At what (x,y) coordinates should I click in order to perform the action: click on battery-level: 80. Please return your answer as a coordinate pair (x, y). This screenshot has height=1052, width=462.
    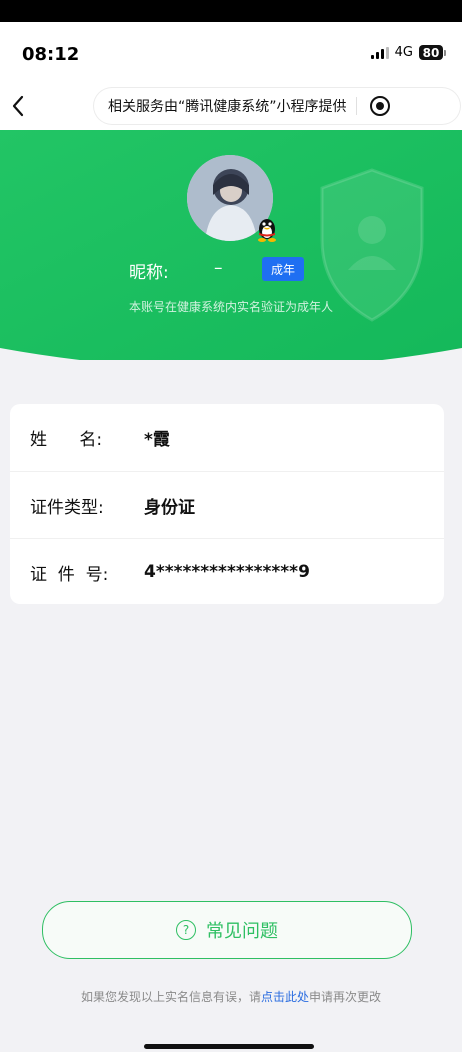
    Looking at the image, I should click on (431, 52).